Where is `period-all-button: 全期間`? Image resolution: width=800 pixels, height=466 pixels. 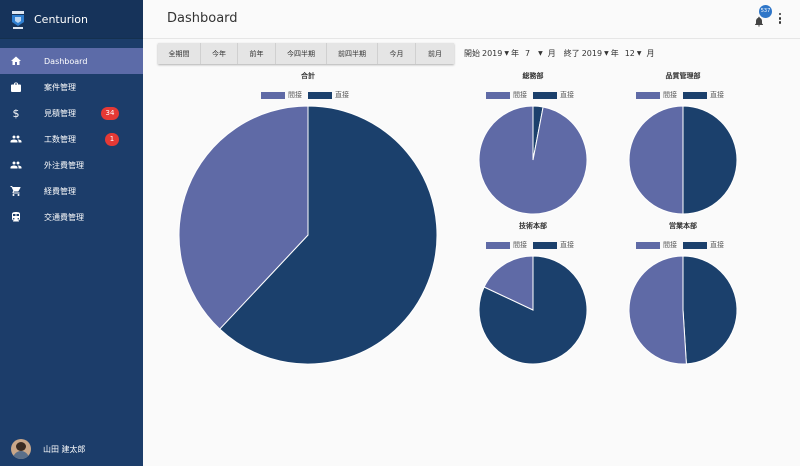
period-all-button: 全期間 is located at coordinates (179, 53).